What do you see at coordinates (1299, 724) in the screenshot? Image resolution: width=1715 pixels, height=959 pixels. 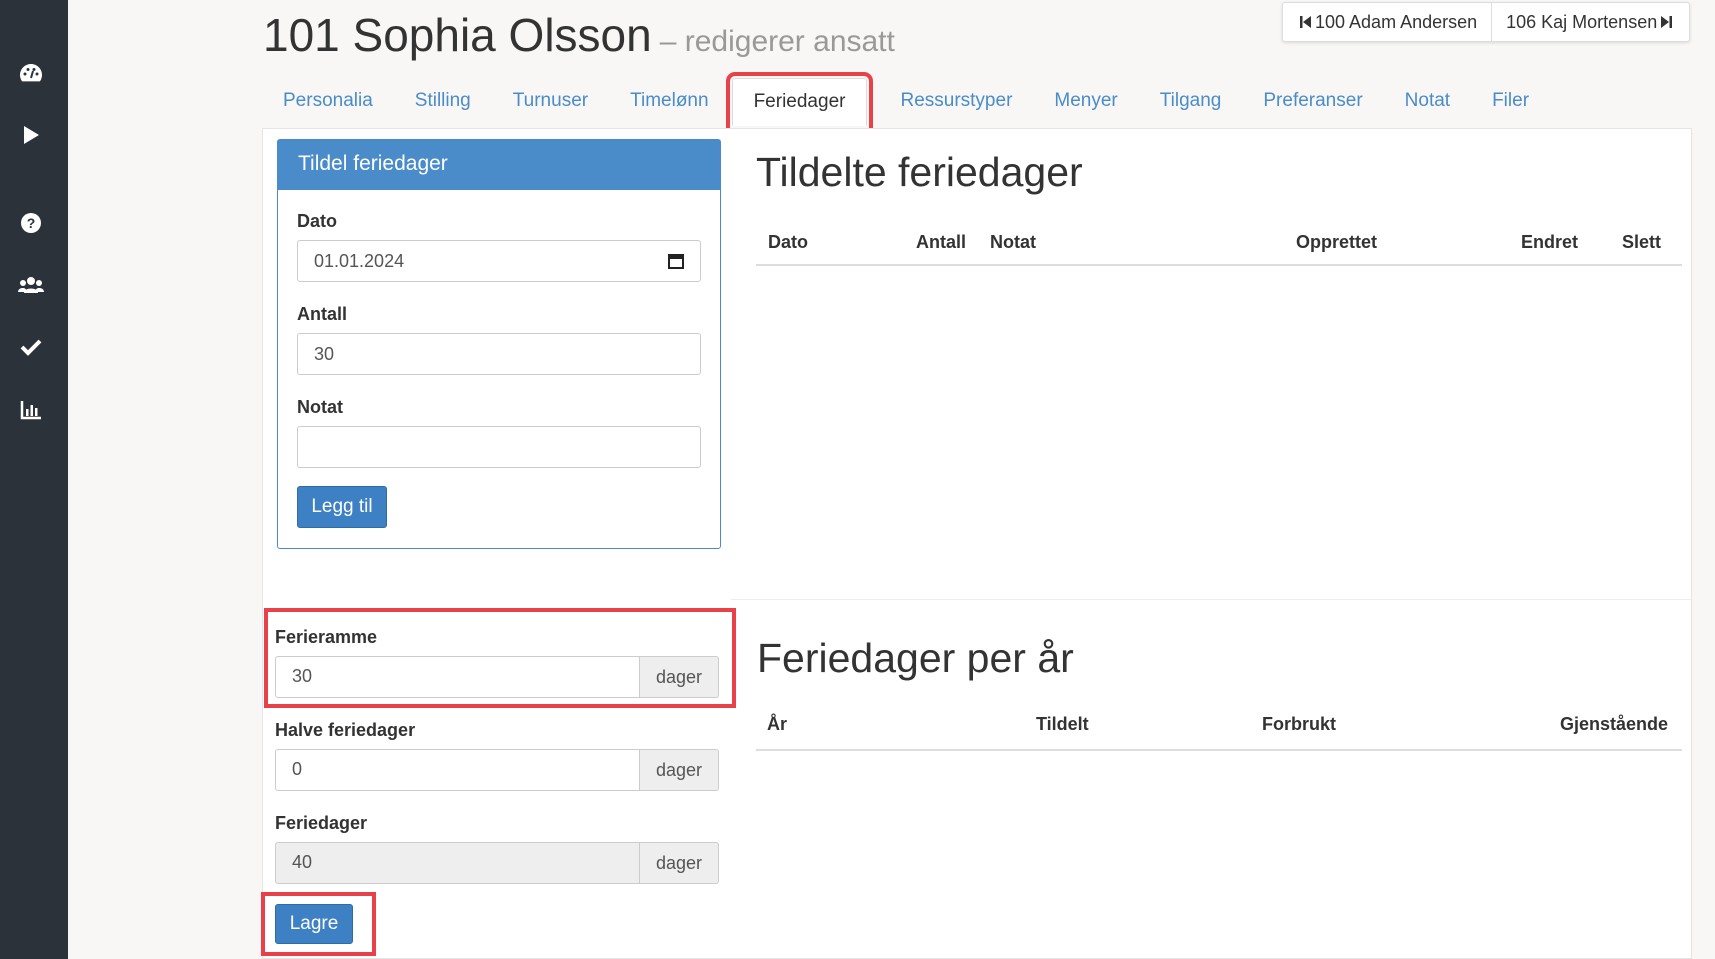 I see `column-header-used: Forbrukt` at bounding box center [1299, 724].